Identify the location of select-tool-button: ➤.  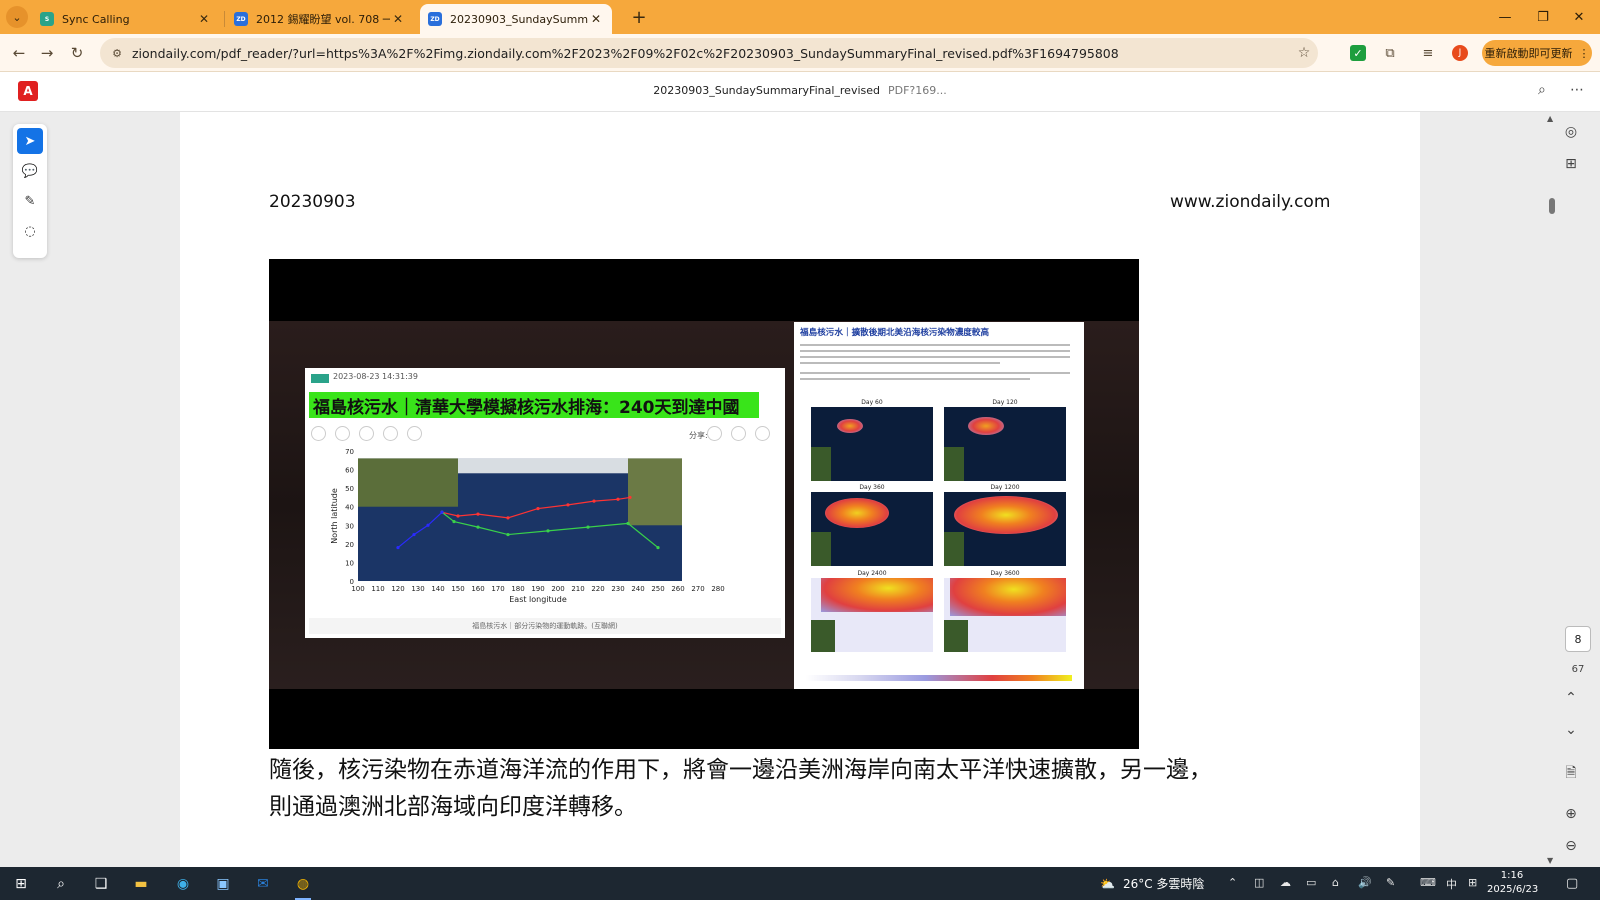
(30, 141).